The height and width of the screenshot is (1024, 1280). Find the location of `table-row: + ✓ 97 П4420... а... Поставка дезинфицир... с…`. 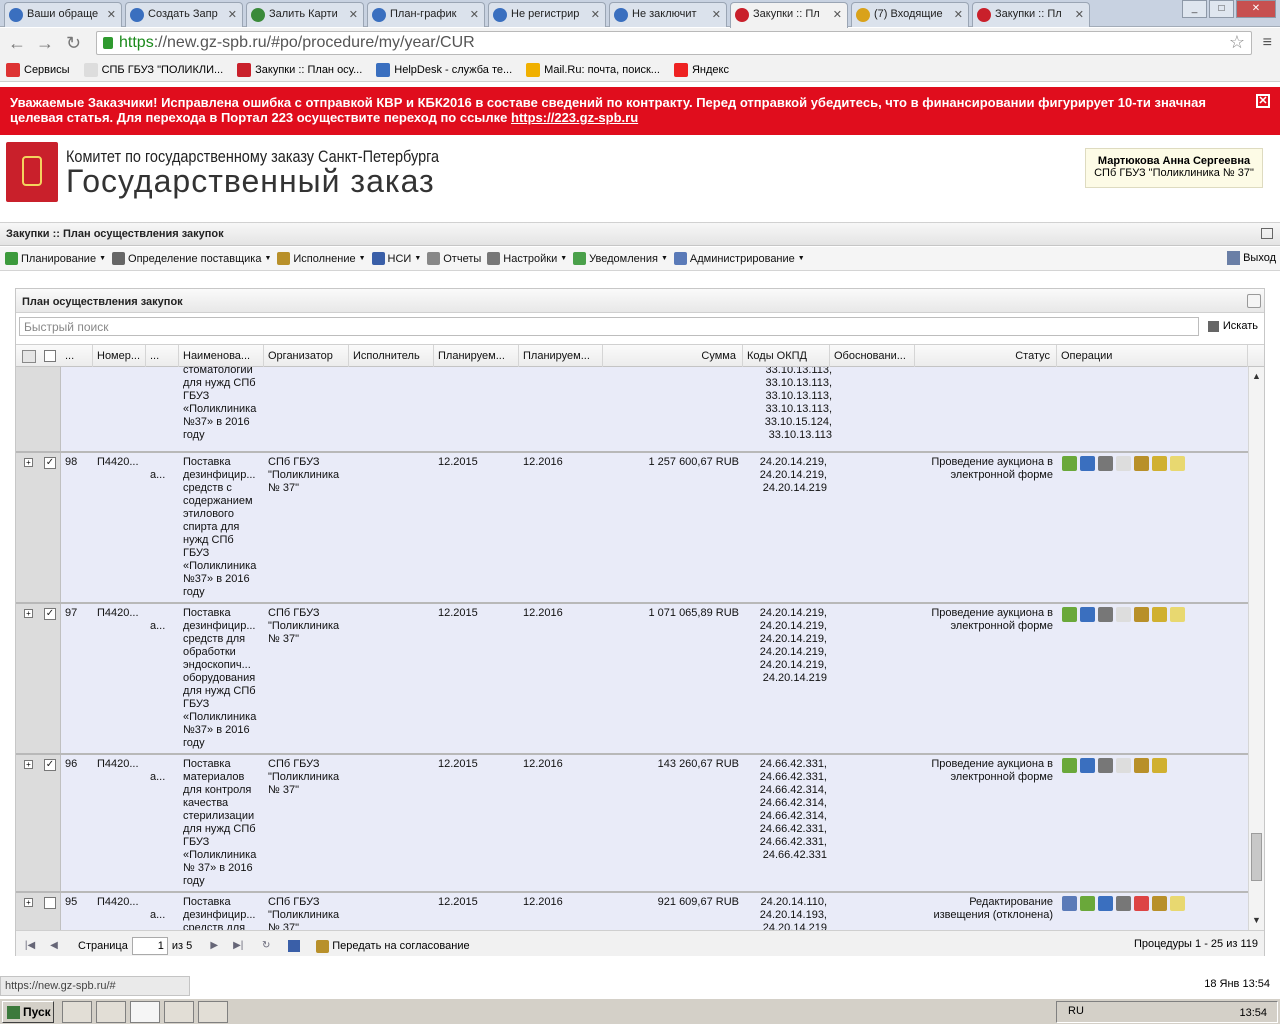

table-row: + ✓ 97 П4420... а... Поставка дезинфицир... с… is located at coordinates (632, 679).